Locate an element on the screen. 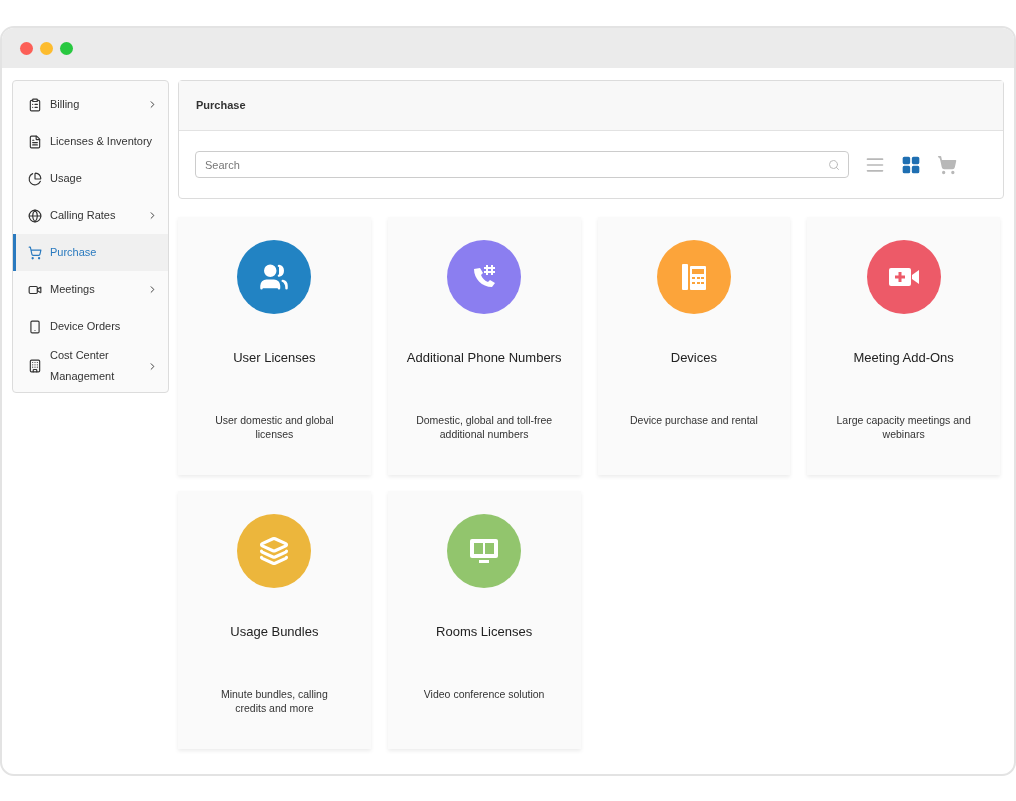  product-card: Rooms Licenses Video conference solution is located at coordinates (484, 620).